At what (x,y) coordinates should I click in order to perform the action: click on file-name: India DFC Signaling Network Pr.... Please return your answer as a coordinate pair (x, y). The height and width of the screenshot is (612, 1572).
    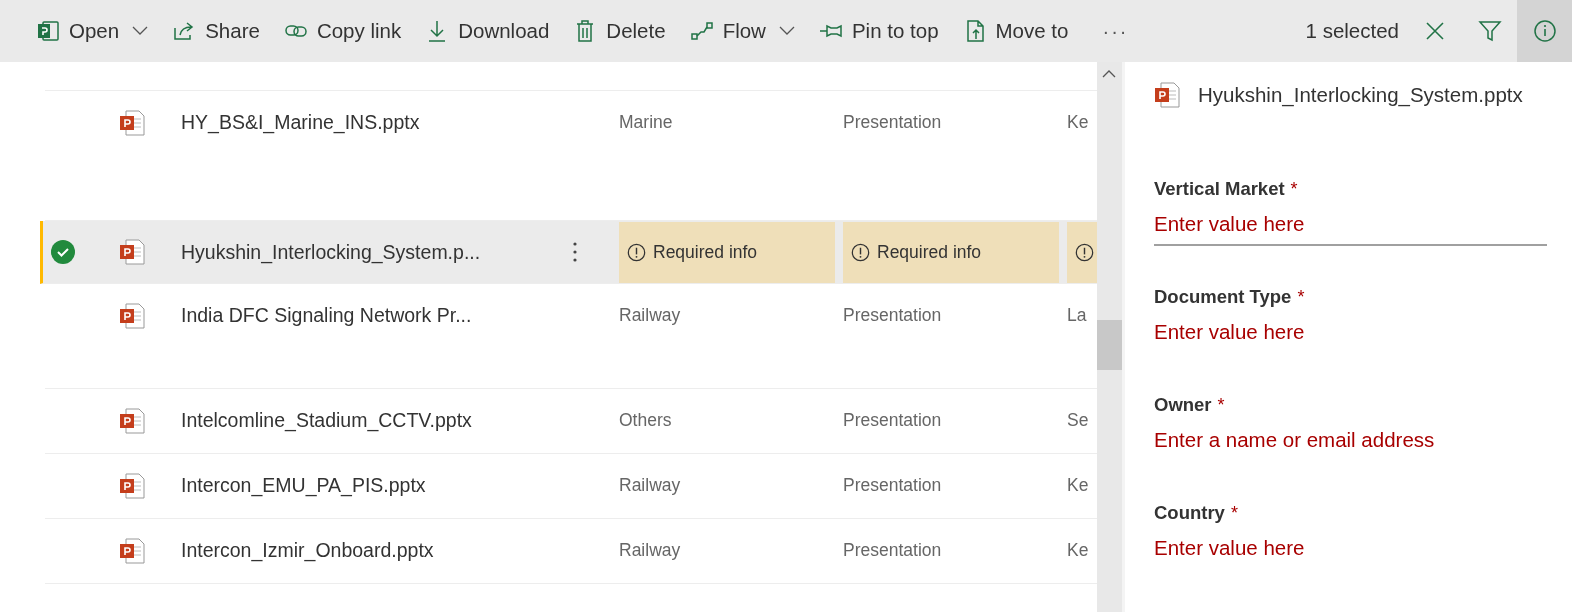
    Looking at the image, I should click on (377, 315).